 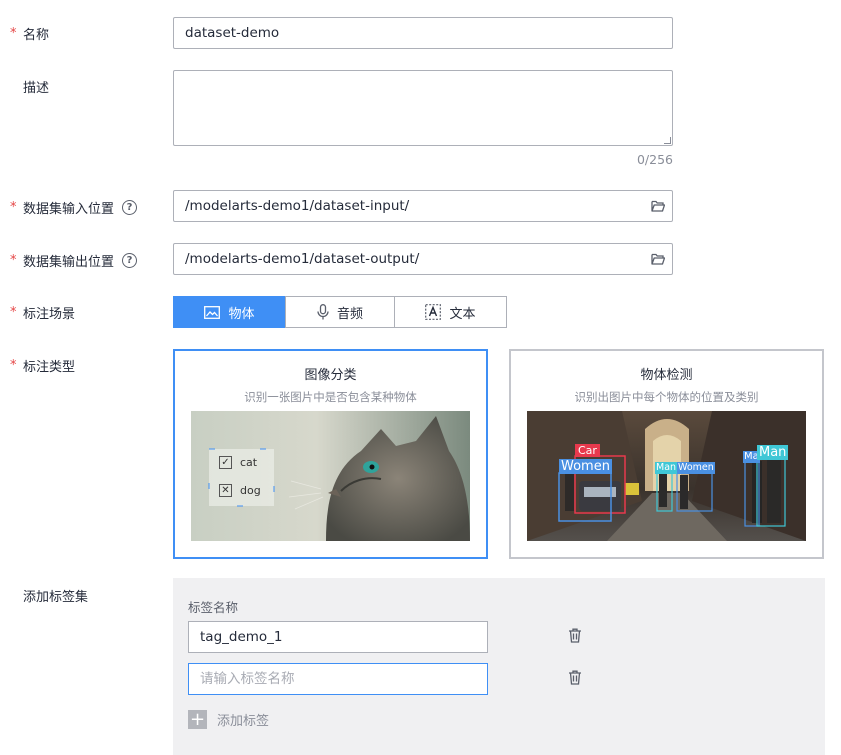 What do you see at coordinates (240, 490) in the screenshot?
I see `choice-dog: ✕ dog` at bounding box center [240, 490].